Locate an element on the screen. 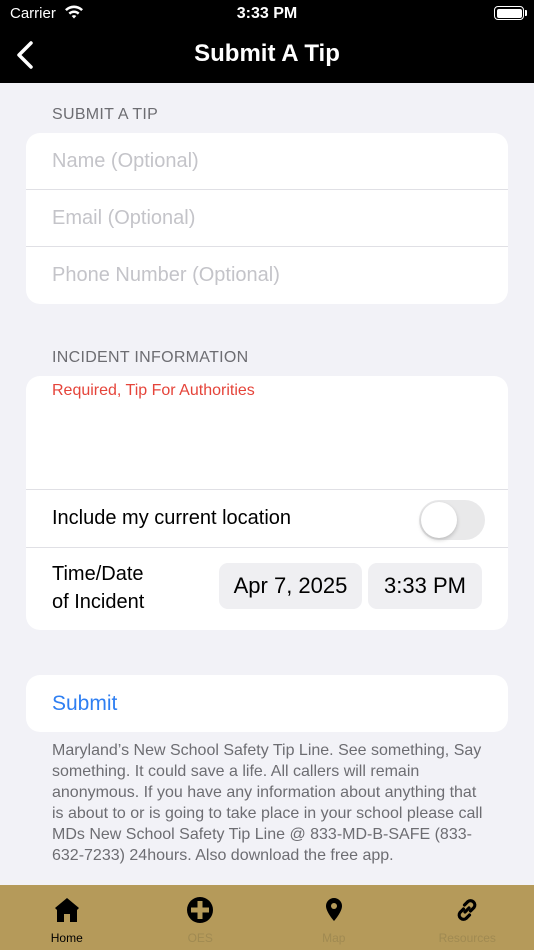  time-picker: 3:33 PM is located at coordinates (425, 586).